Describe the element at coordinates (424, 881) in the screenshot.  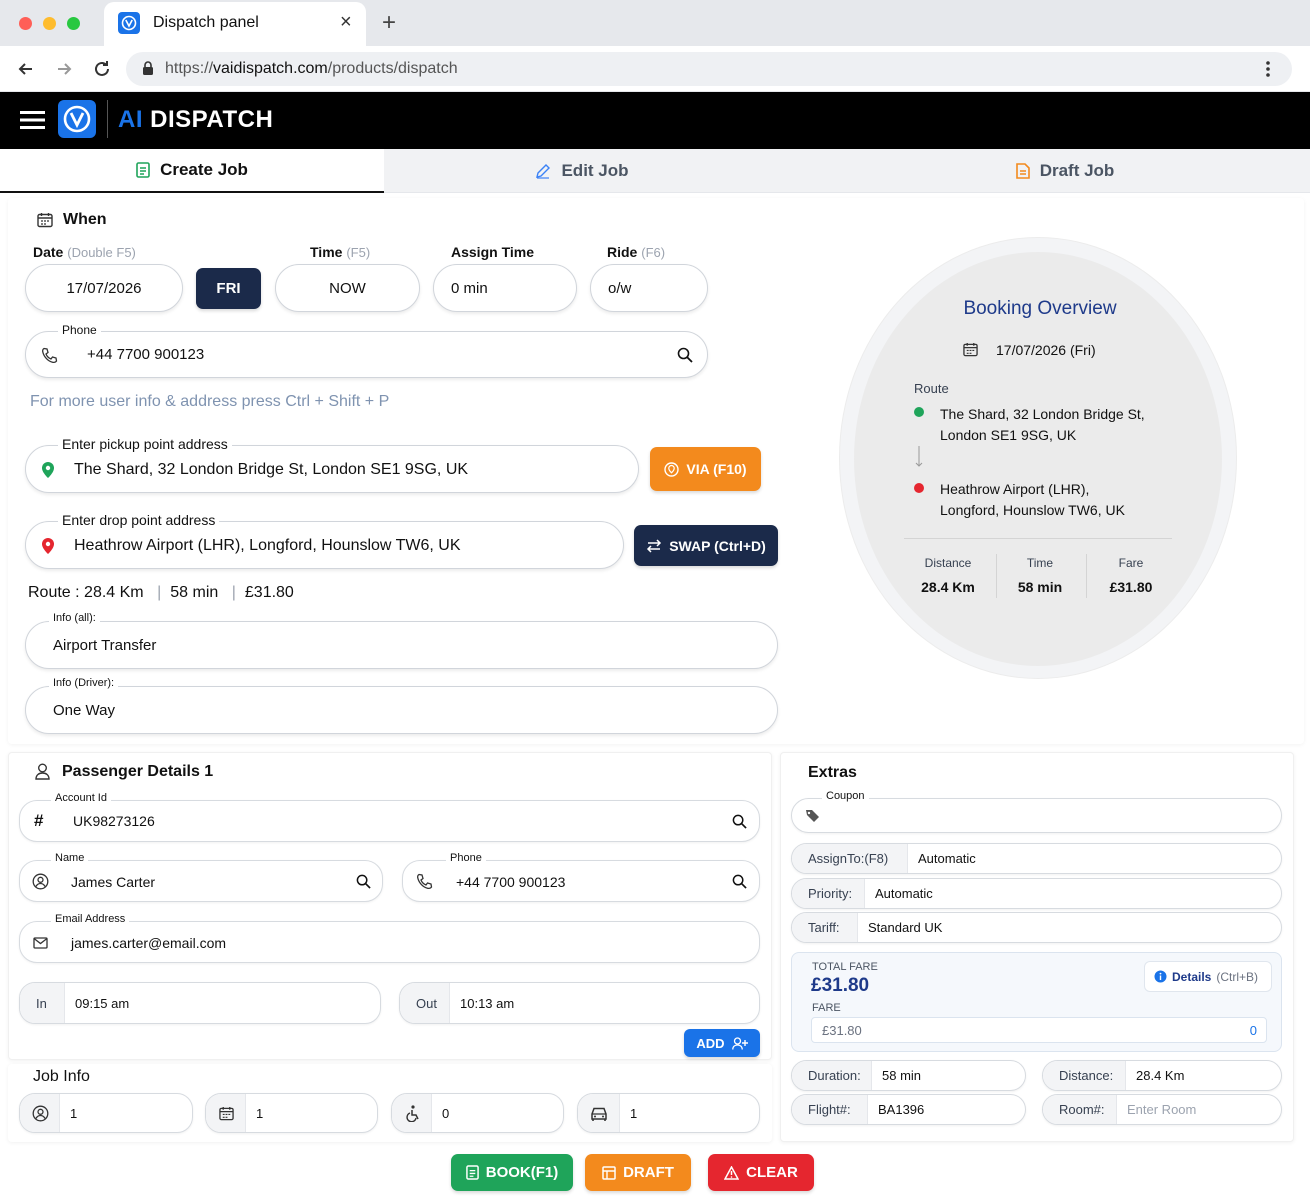
I see `passenger-phone-icon` at that location.